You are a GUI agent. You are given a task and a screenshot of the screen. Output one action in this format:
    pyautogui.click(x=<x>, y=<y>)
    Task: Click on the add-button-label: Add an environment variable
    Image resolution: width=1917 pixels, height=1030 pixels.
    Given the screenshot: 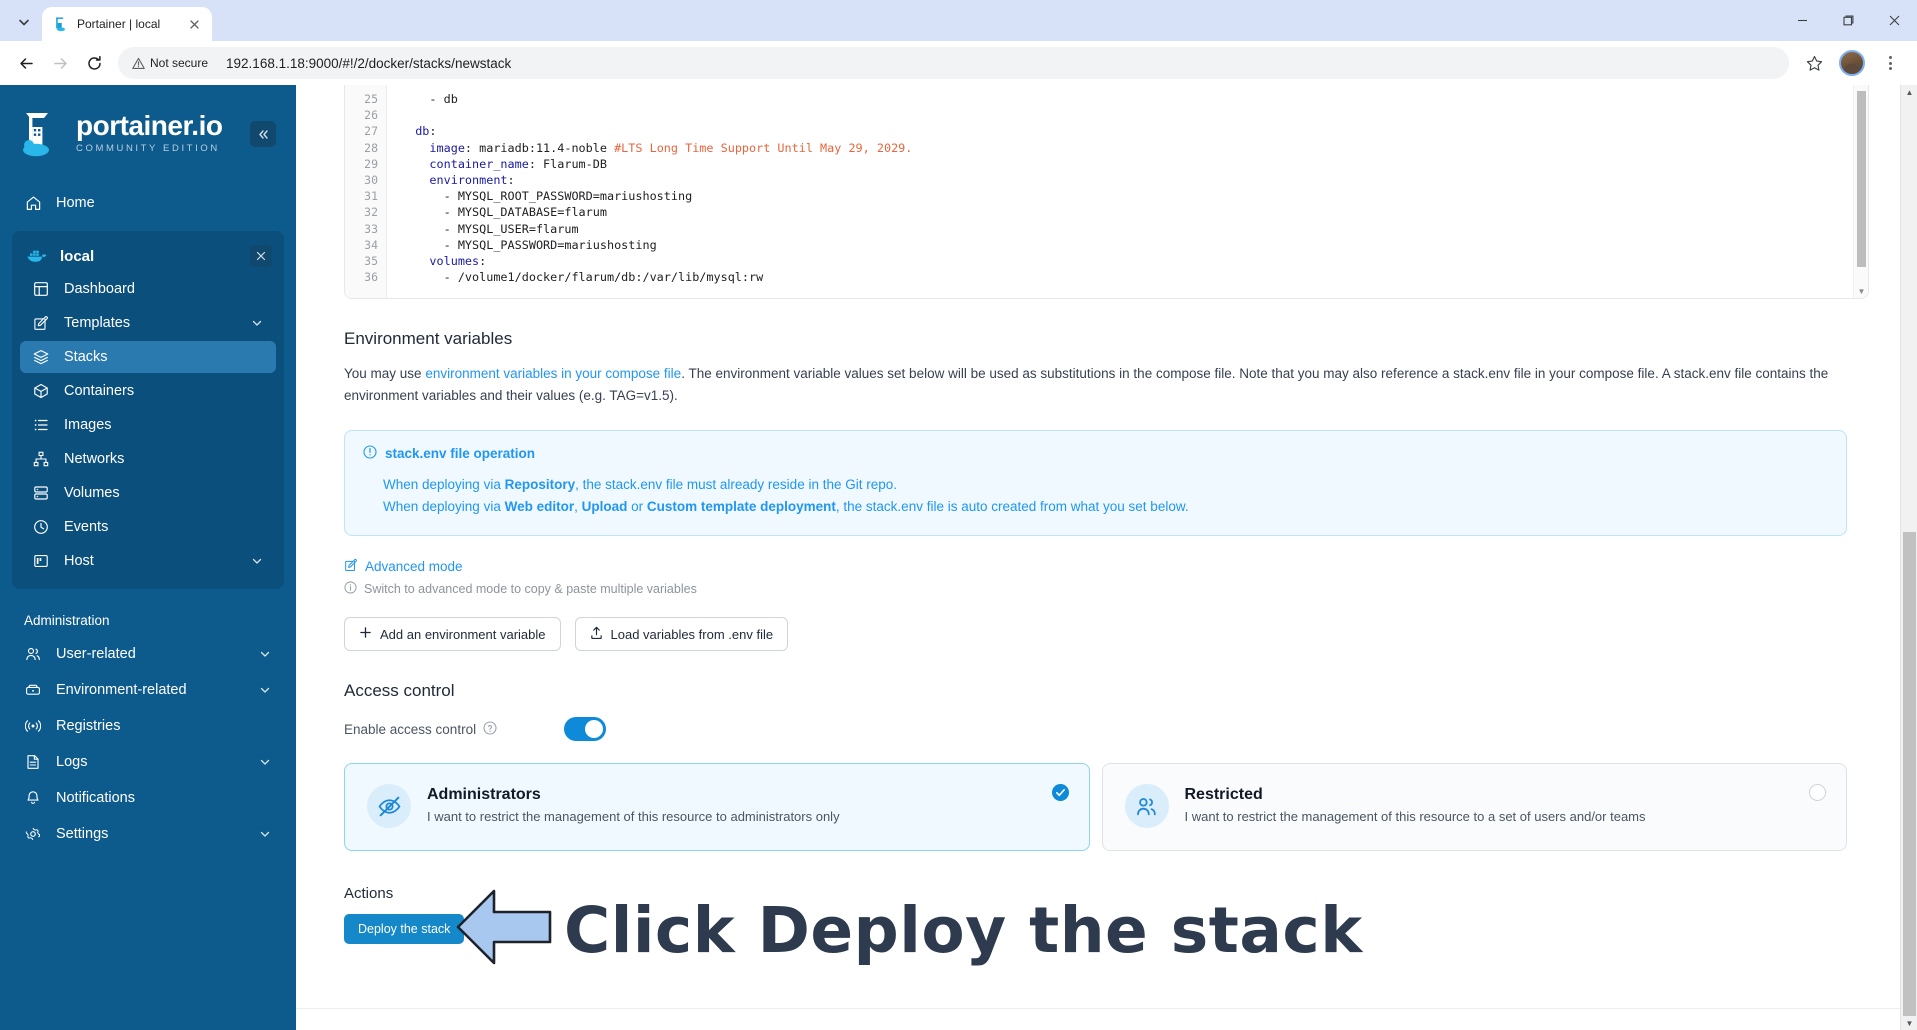 What is the action you would take?
    pyautogui.click(x=463, y=634)
    